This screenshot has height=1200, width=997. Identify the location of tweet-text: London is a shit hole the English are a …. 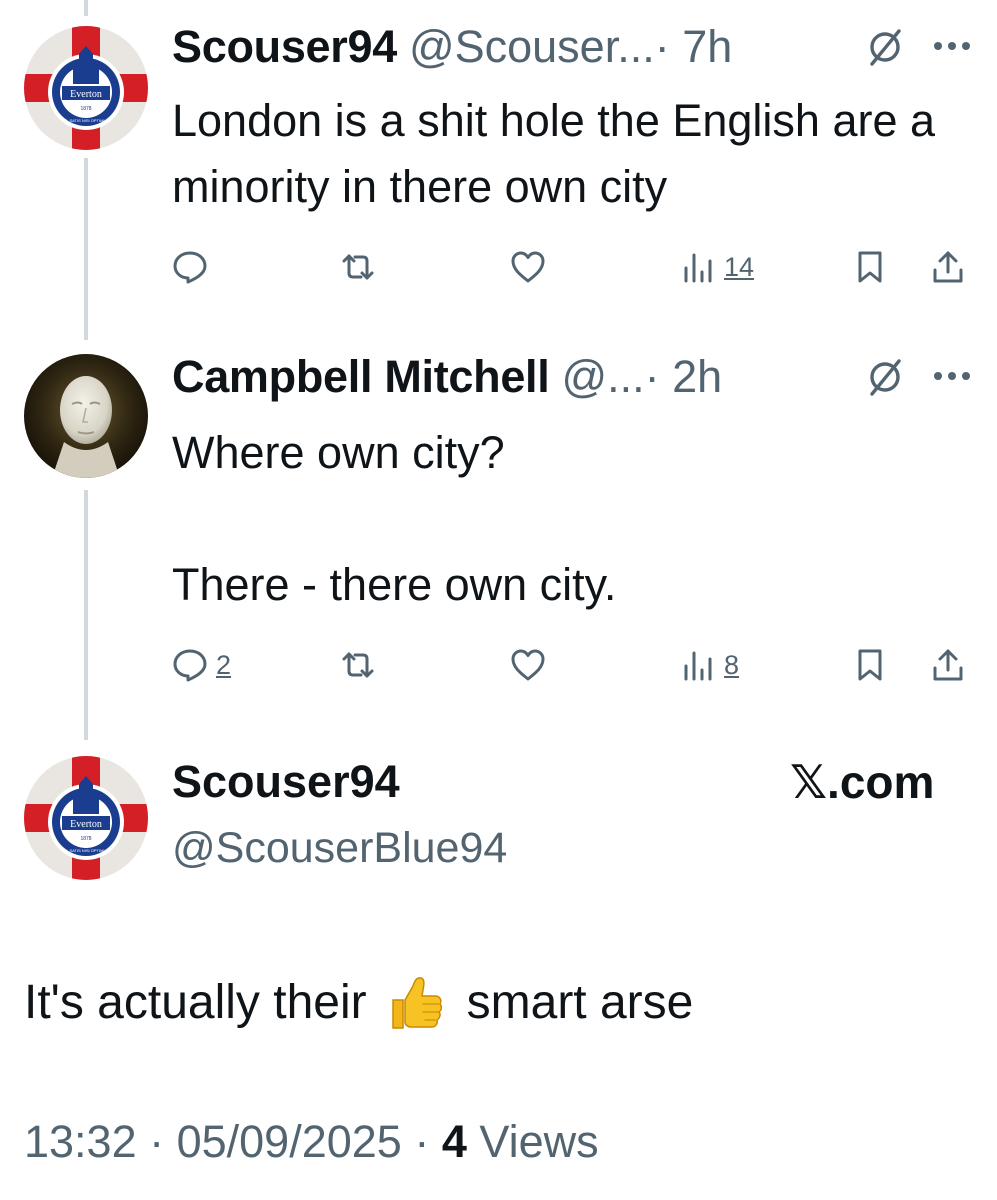
(554, 153).